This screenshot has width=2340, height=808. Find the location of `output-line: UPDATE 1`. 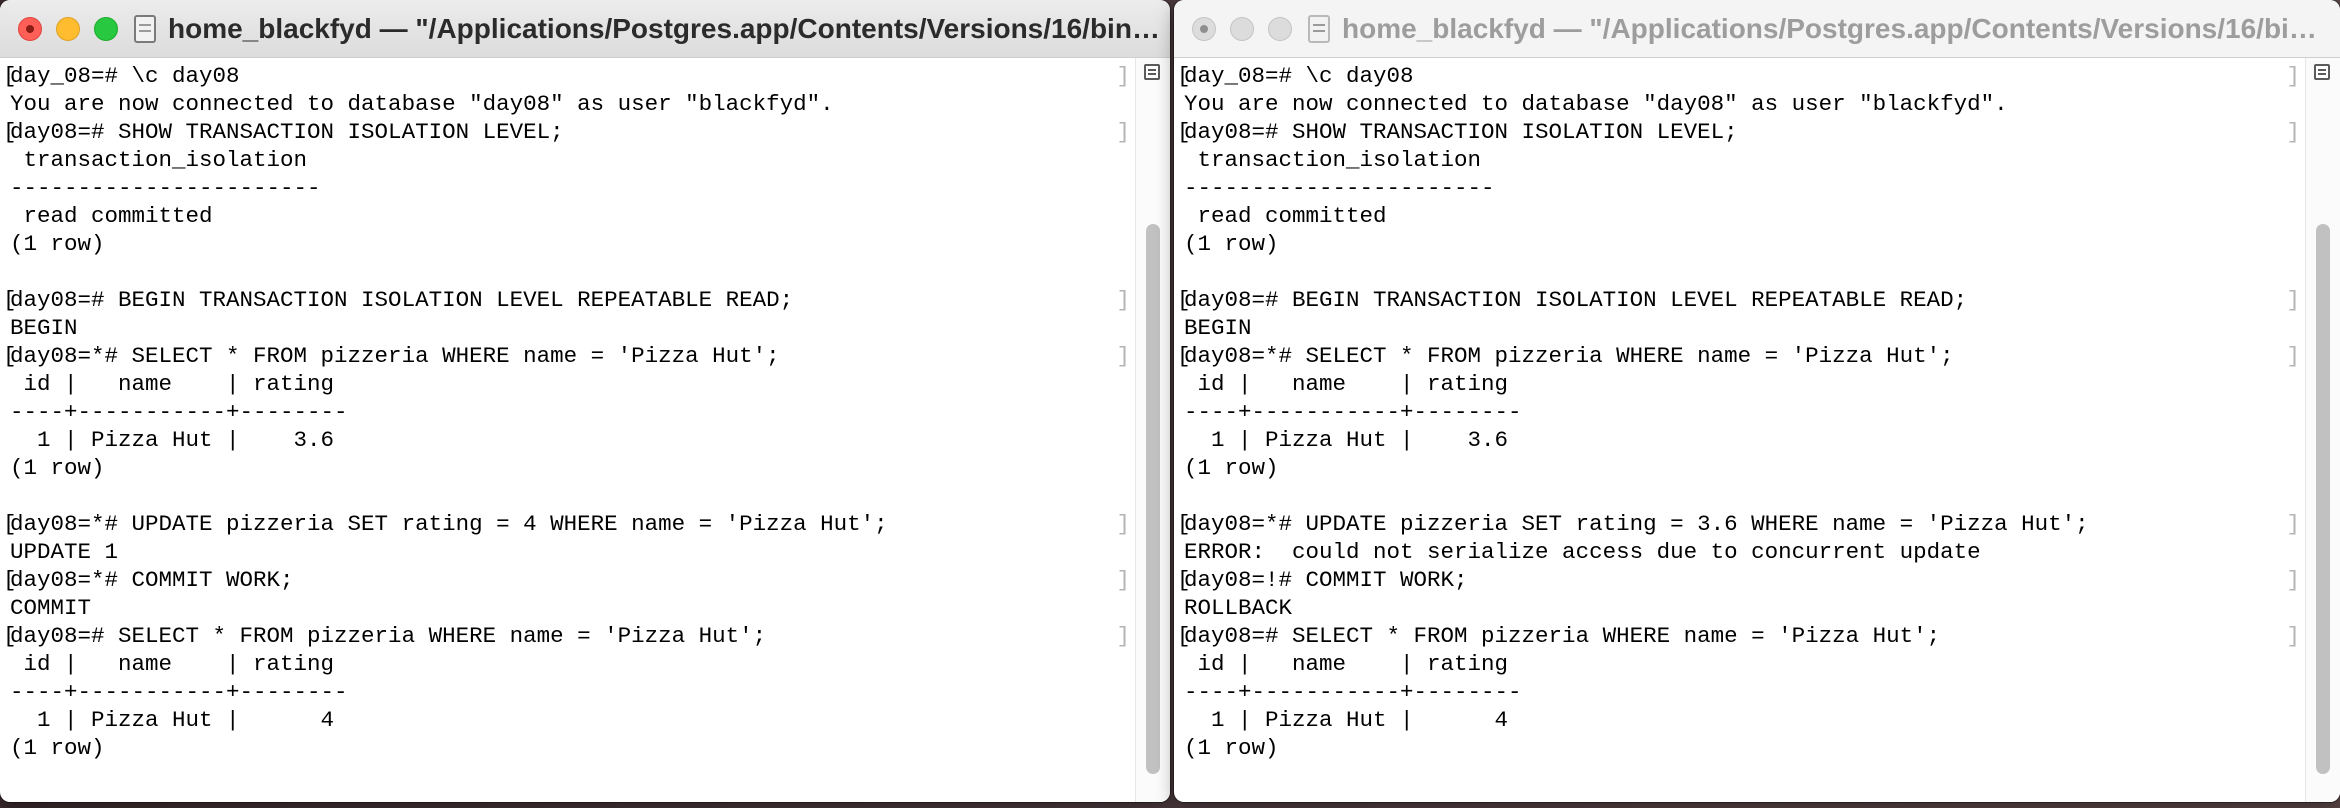

output-line: UPDATE 1 is located at coordinates (64, 552).